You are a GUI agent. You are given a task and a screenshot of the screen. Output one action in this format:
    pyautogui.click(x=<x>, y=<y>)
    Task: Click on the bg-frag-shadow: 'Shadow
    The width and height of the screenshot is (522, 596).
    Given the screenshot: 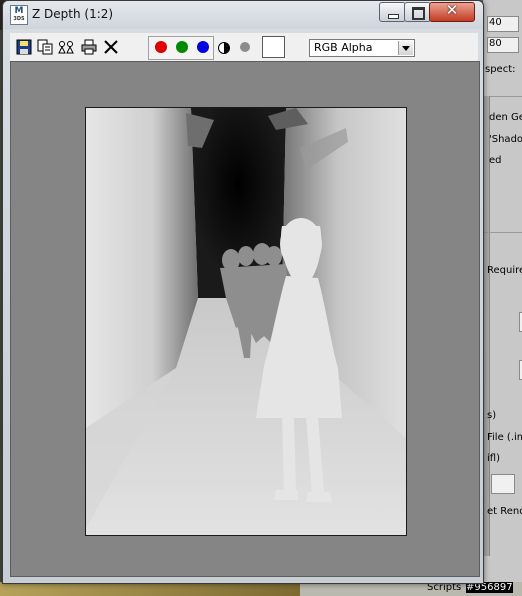 What is the action you would take?
    pyautogui.click(x=505, y=139)
    